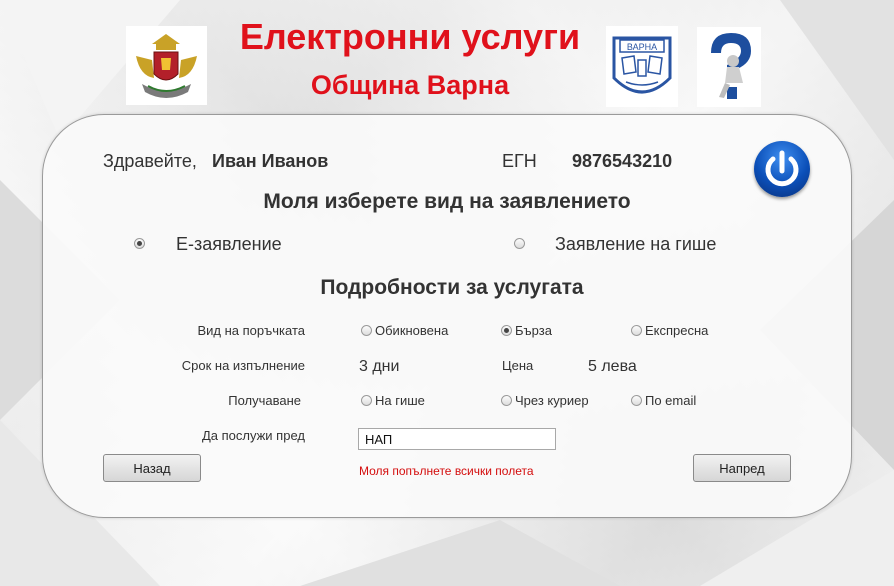 This screenshot has width=894, height=586. I want to click on label-order-express: Експресна, so click(676, 330).